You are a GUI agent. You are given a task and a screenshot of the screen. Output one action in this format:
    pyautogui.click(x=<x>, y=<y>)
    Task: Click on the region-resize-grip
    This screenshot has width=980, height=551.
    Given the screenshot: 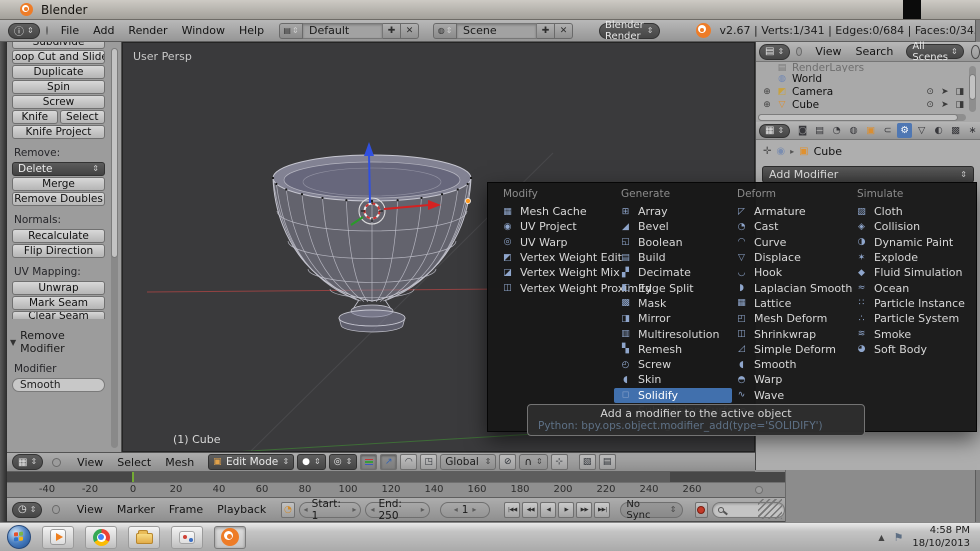 What is the action you would take?
    pyautogui.click(x=770, y=509)
    